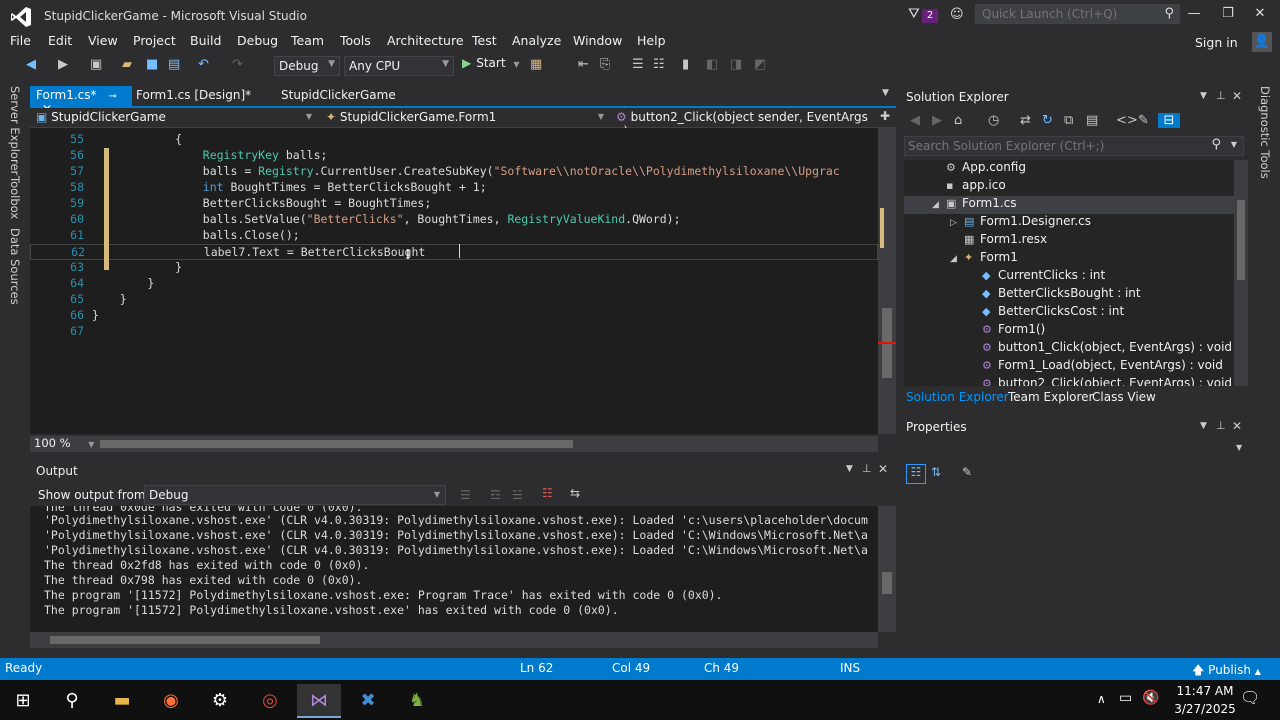 Image resolution: width=1280 pixels, height=720 pixels. I want to click on properties-wrench-icon: ✎, so click(1143, 120).